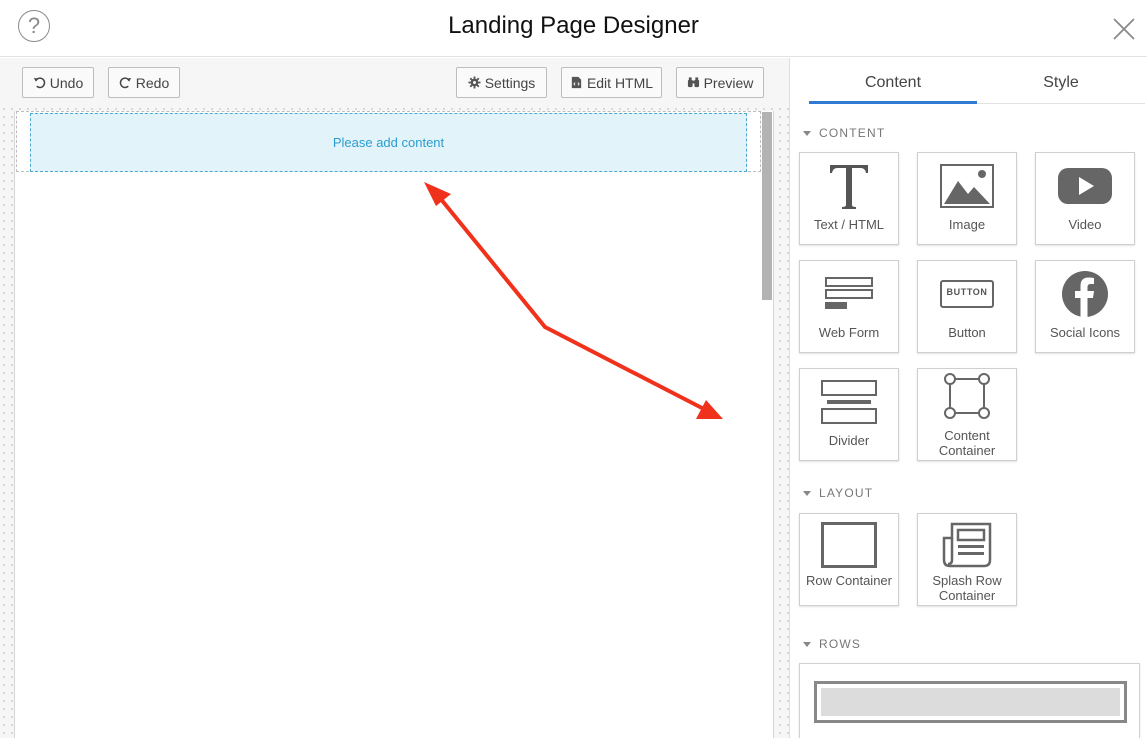 This screenshot has width=1147, height=738. I want to click on active-tab-indicator, so click(893, 102).